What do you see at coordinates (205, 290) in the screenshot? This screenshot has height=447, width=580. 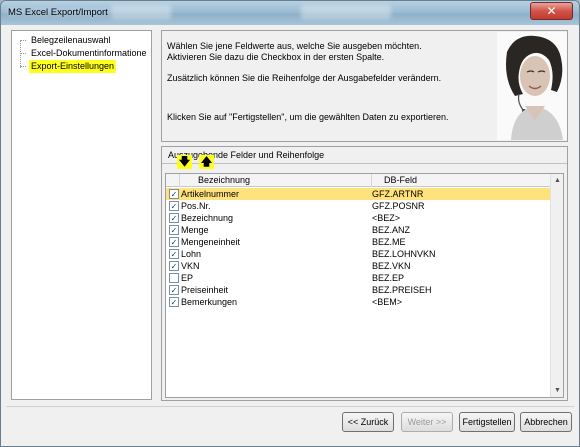 I see `cell-bezeichnung: Preiseinheit` at bounding box center [205, 290].